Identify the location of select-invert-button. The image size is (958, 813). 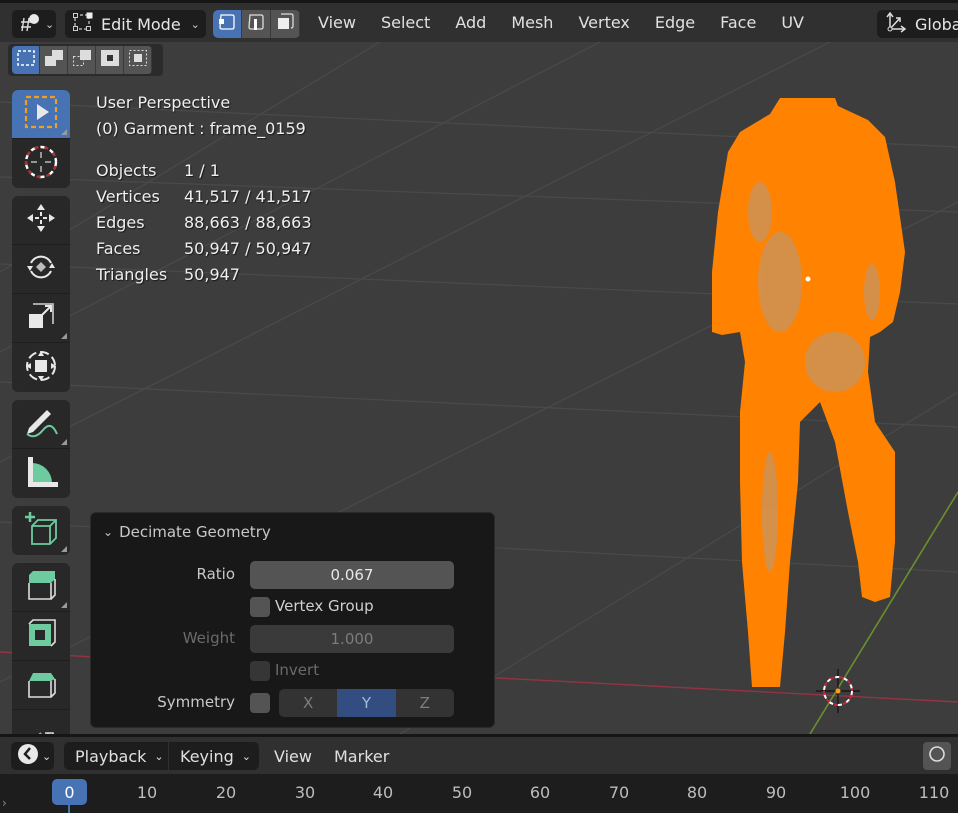
(110, 60).